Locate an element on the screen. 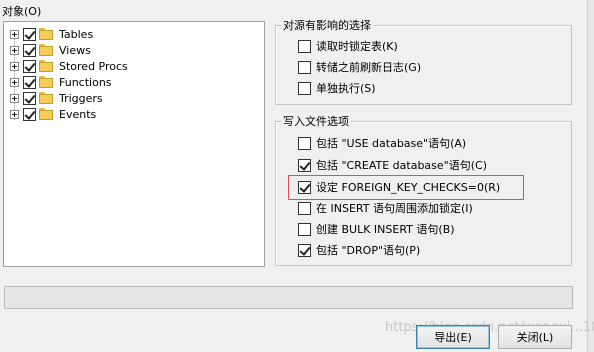  tree-item-tables: Tables is located at coordinates (51, 34).